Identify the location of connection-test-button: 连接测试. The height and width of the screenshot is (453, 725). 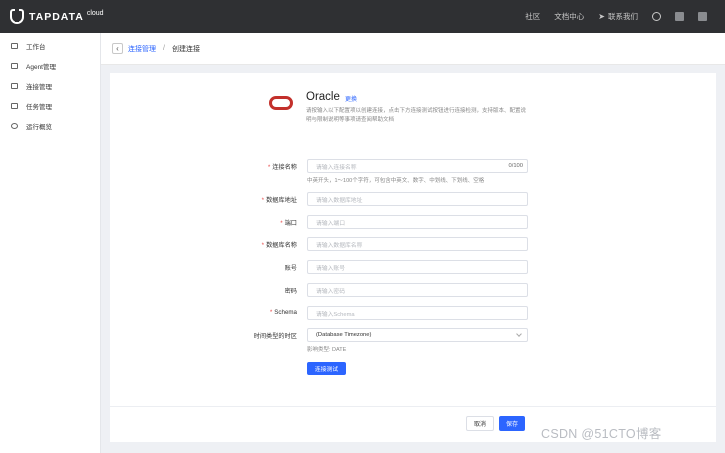
(326, 368).